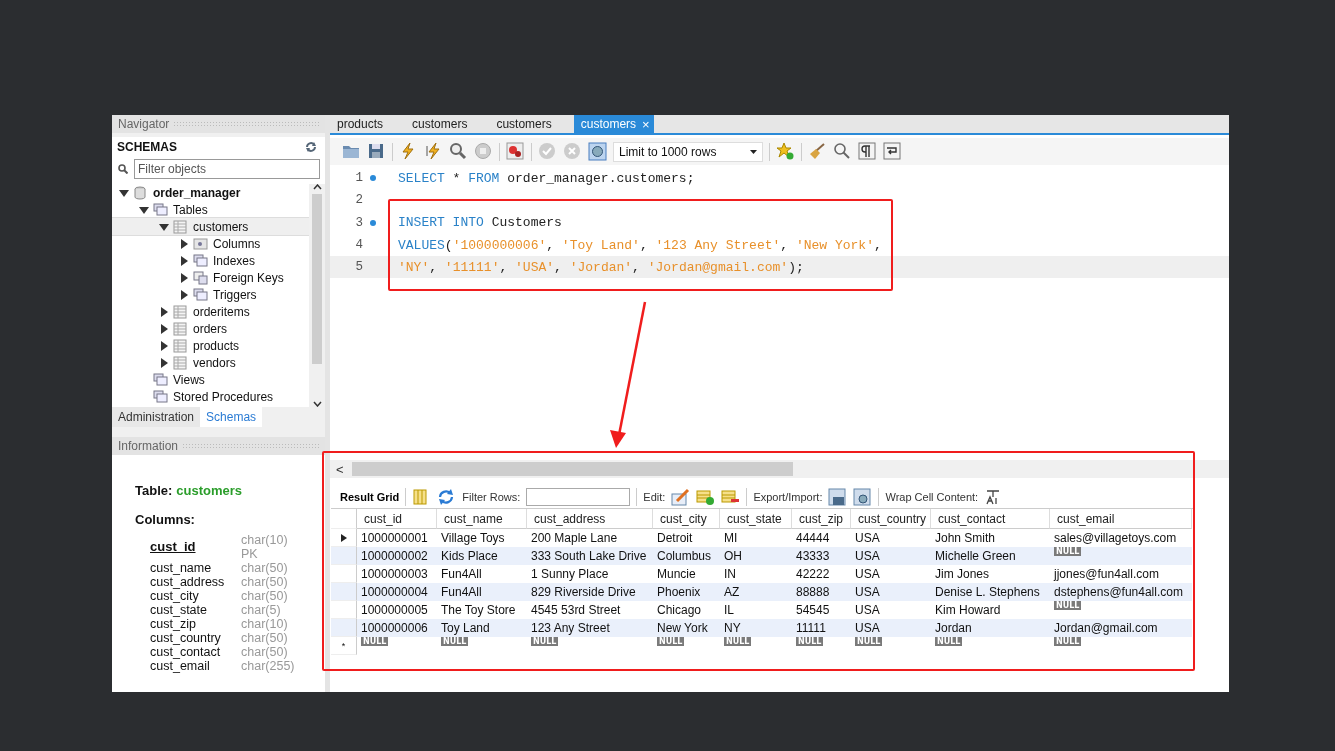 This screenshot has height=751, width=1335. What do you see at coordinates (574, 538) in the screenshot?
I see `table-cell-text: 200 Maple Lane` at bounding box center [574, 538].